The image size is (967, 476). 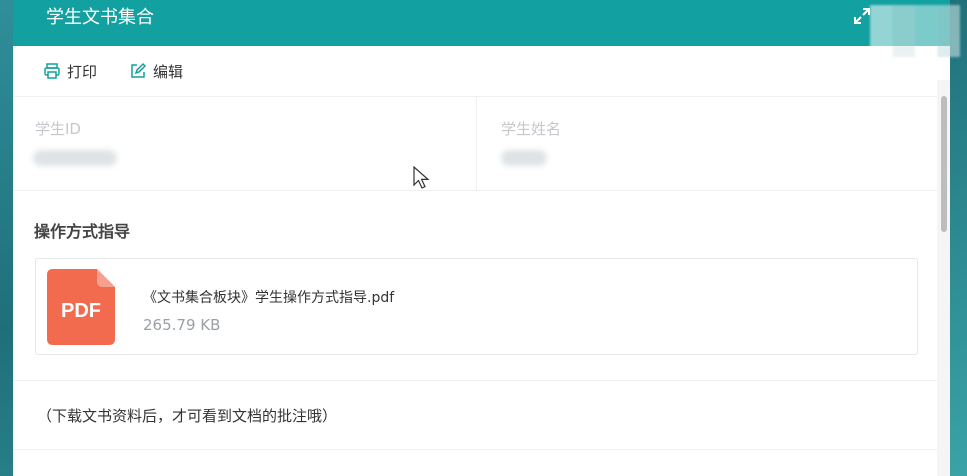 What do you see at coordinates (862, 16) in the screenshot?
I see `expand-icon` at bounding box center [862, 16].